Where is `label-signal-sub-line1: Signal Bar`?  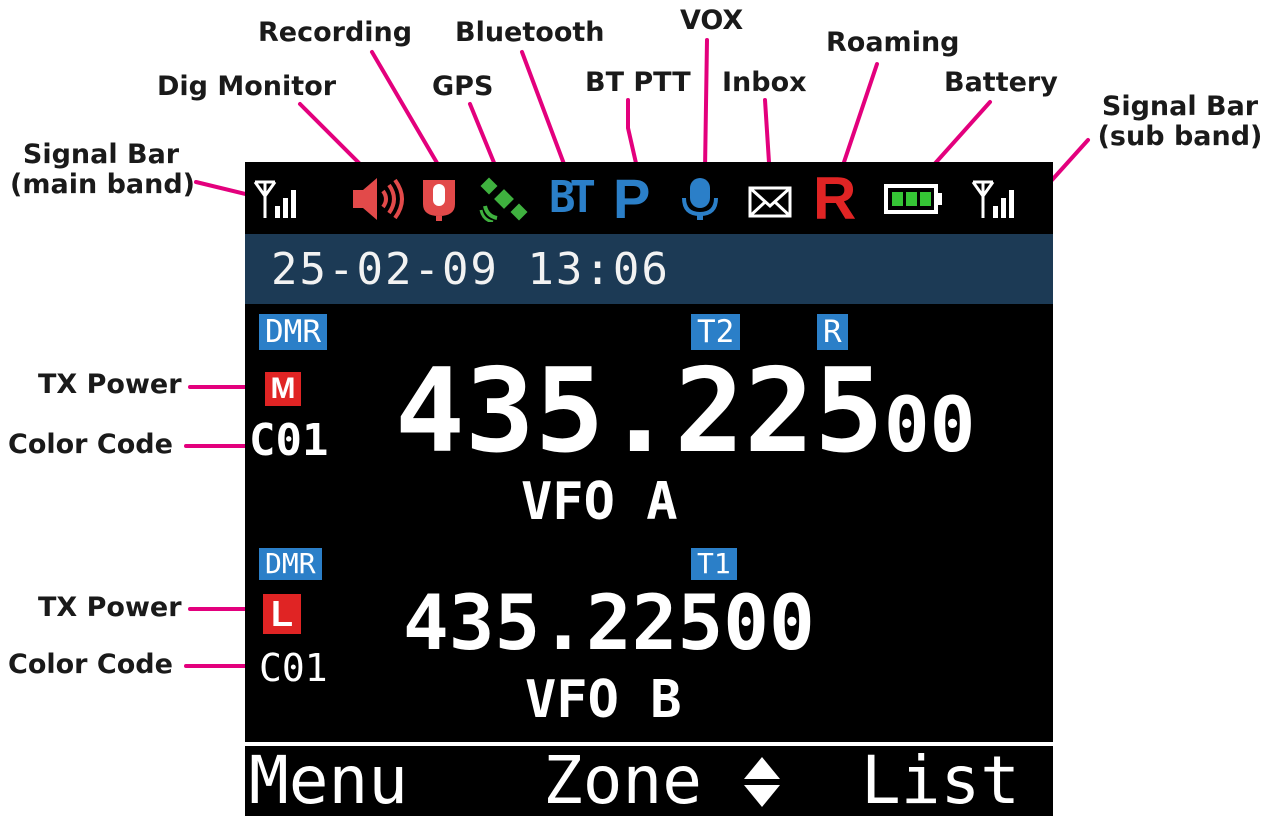
label-signal-sub-line1: Signal Bar is located at coordinates (1180, 106).